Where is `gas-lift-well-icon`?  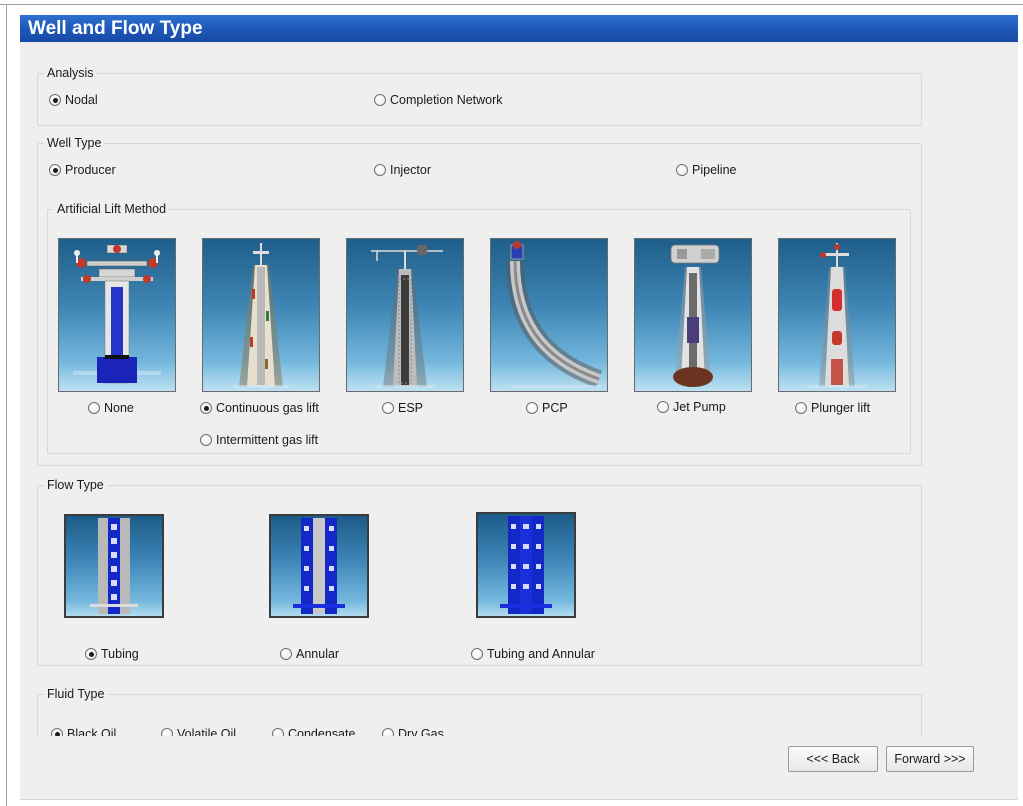
gas-lift-well-icon is located at coordinates (261, 315).